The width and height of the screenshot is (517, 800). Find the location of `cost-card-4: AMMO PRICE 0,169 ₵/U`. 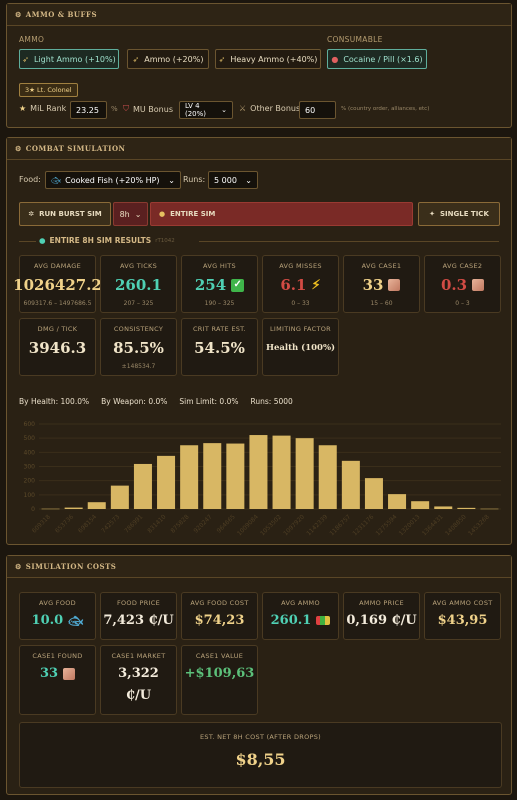

cost-card-4: AMMO PRICE 0,169 ₵/U is located at coordinates (381, 616).